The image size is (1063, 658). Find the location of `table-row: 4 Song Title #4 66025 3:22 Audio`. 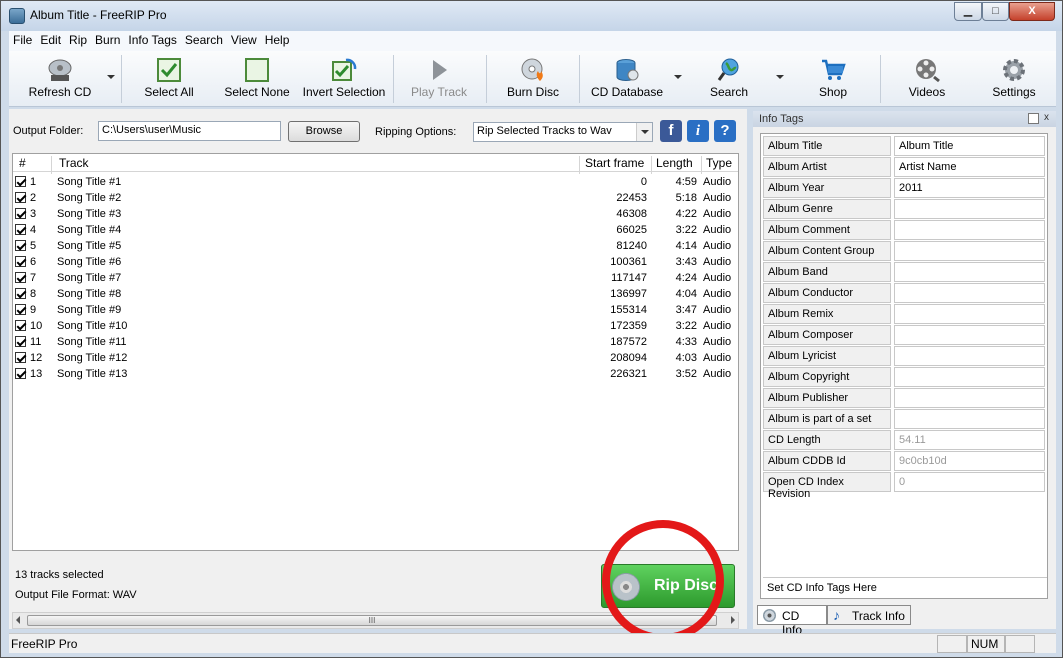

table-row: 4 Song Title #4 66025 3:22 Audio is located at coordinates (375, 230).